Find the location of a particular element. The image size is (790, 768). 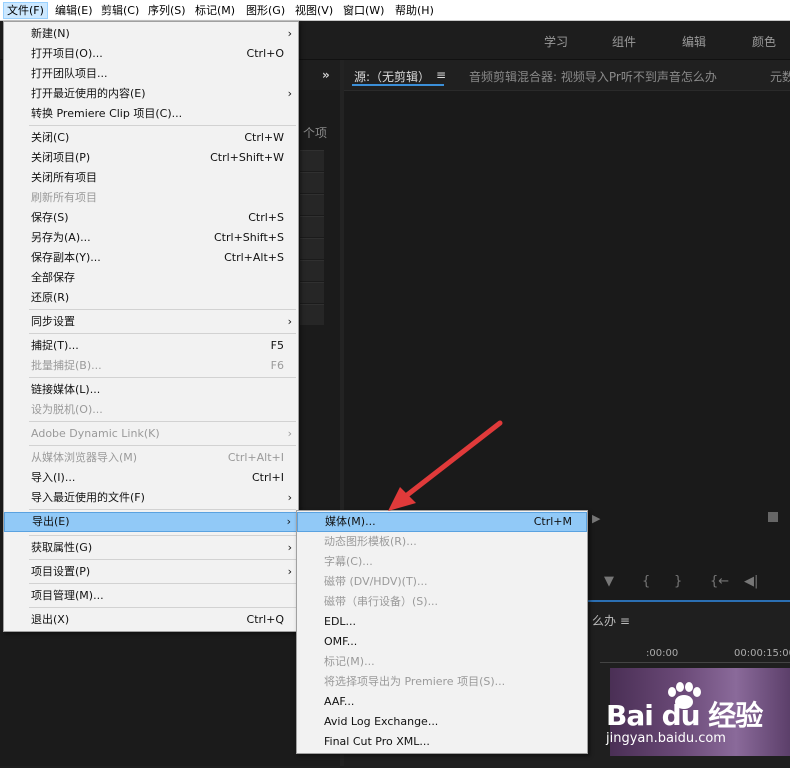

menubar-item: 视图(V) is located at coordinates (314, 10).